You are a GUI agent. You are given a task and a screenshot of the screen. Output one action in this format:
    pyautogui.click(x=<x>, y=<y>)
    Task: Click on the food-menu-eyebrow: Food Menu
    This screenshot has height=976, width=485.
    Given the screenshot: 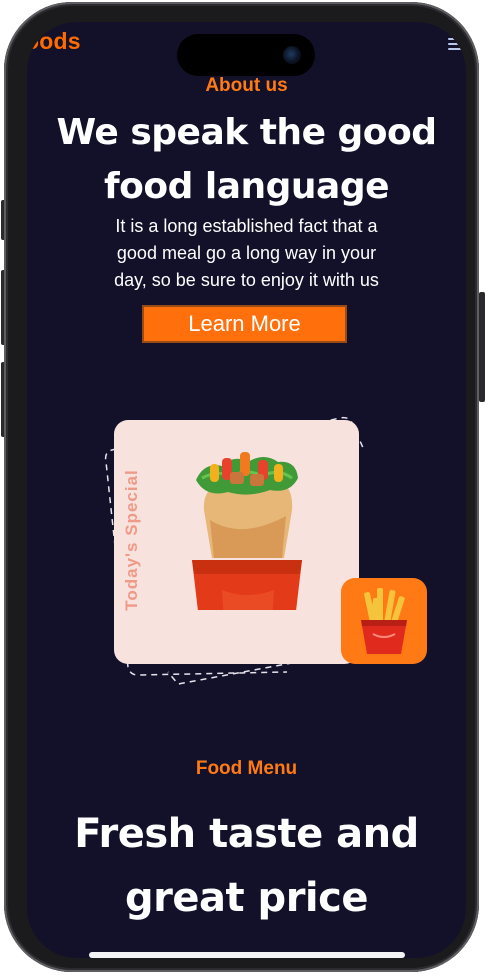 What is the action you would take?
    pyautogui.click(x=246, y=768)
    